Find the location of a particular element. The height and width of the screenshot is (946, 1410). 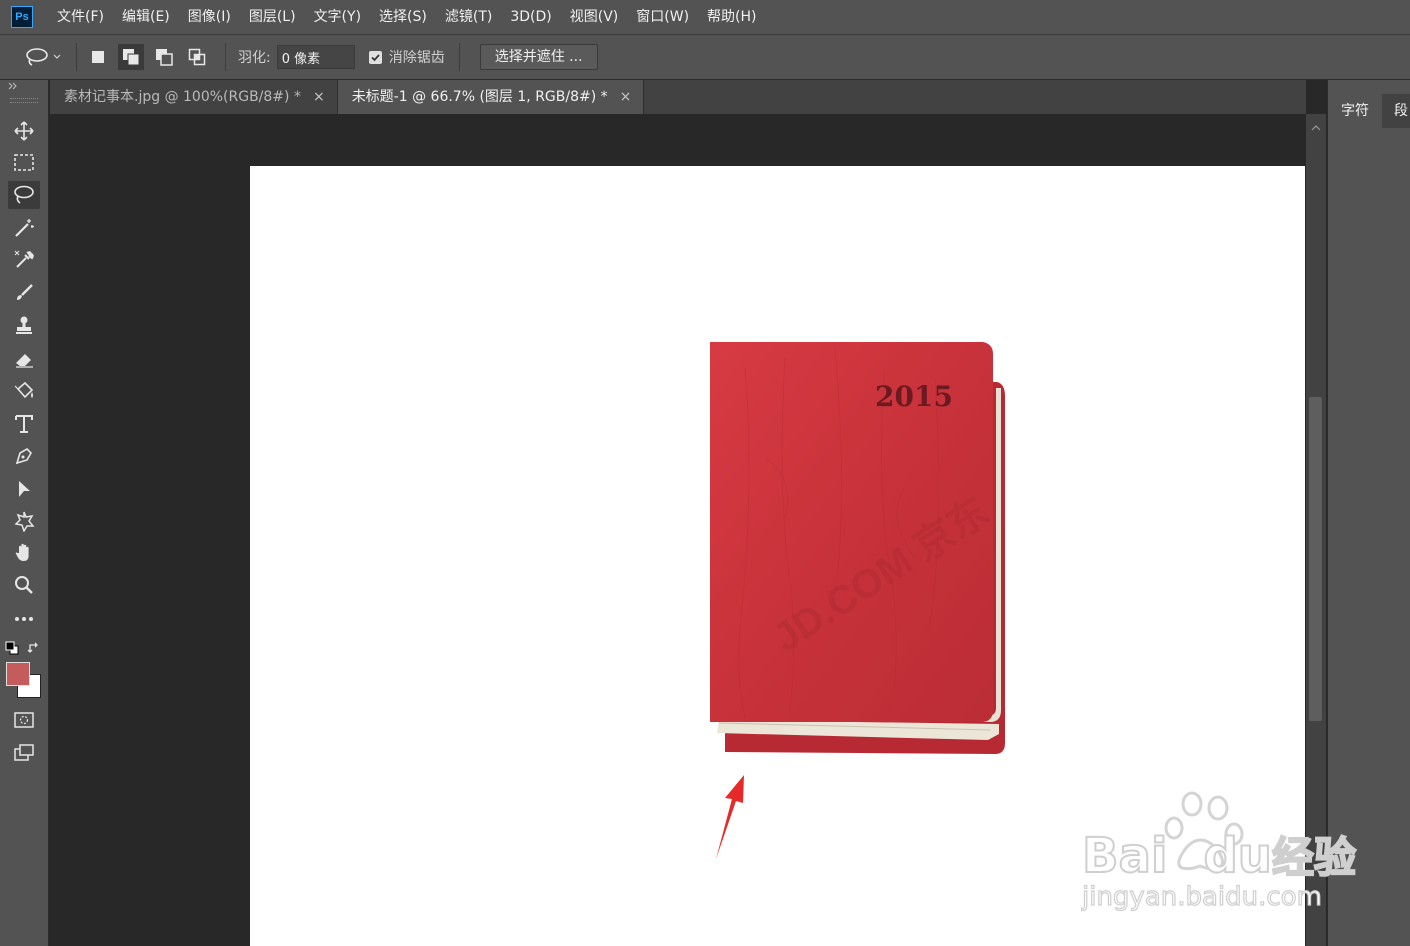

lasso-tool is located at coordinates (24, 195).